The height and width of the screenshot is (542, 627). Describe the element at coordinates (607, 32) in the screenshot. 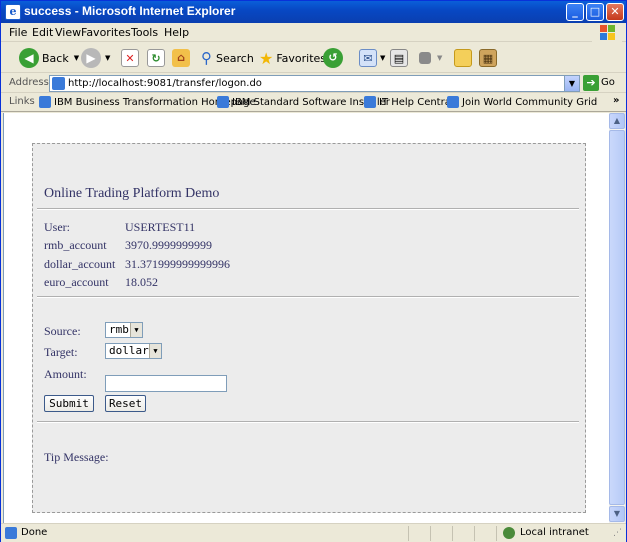

I see `windows-logo-icon` at that location.